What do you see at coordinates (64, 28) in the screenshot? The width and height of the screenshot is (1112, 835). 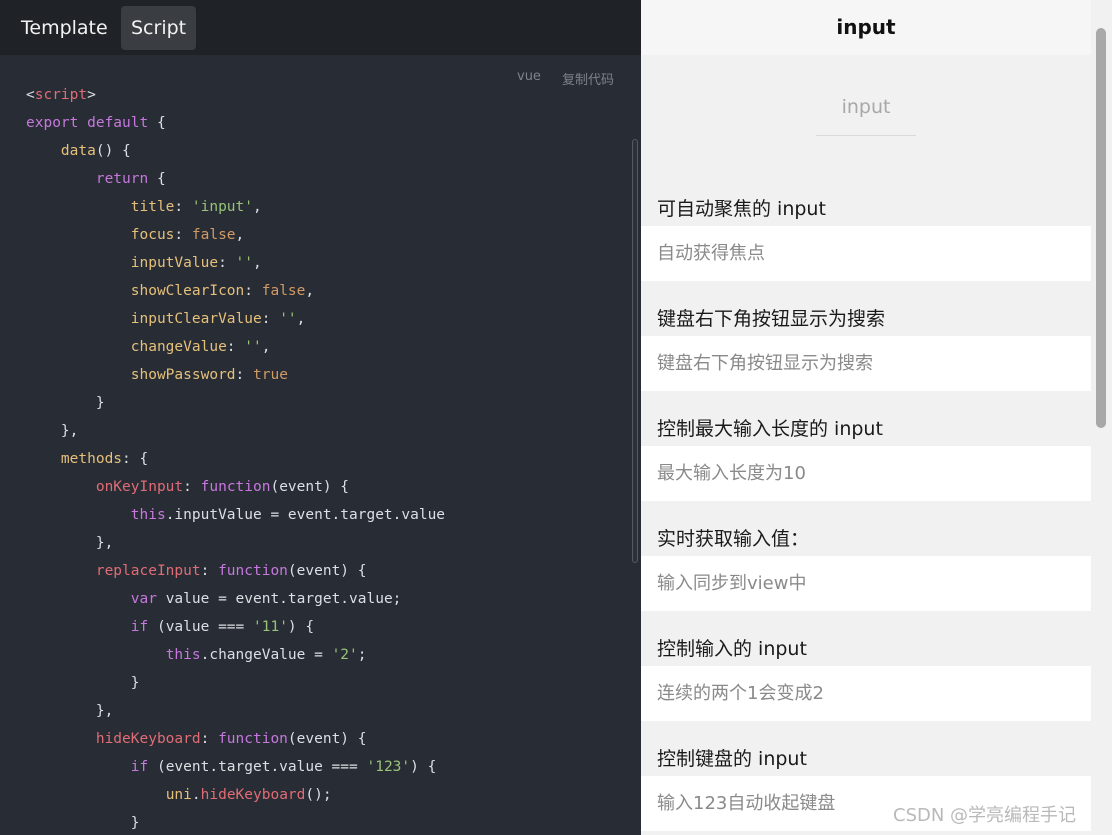 I see `tab-template: Template` at bounding box center [64, 28].